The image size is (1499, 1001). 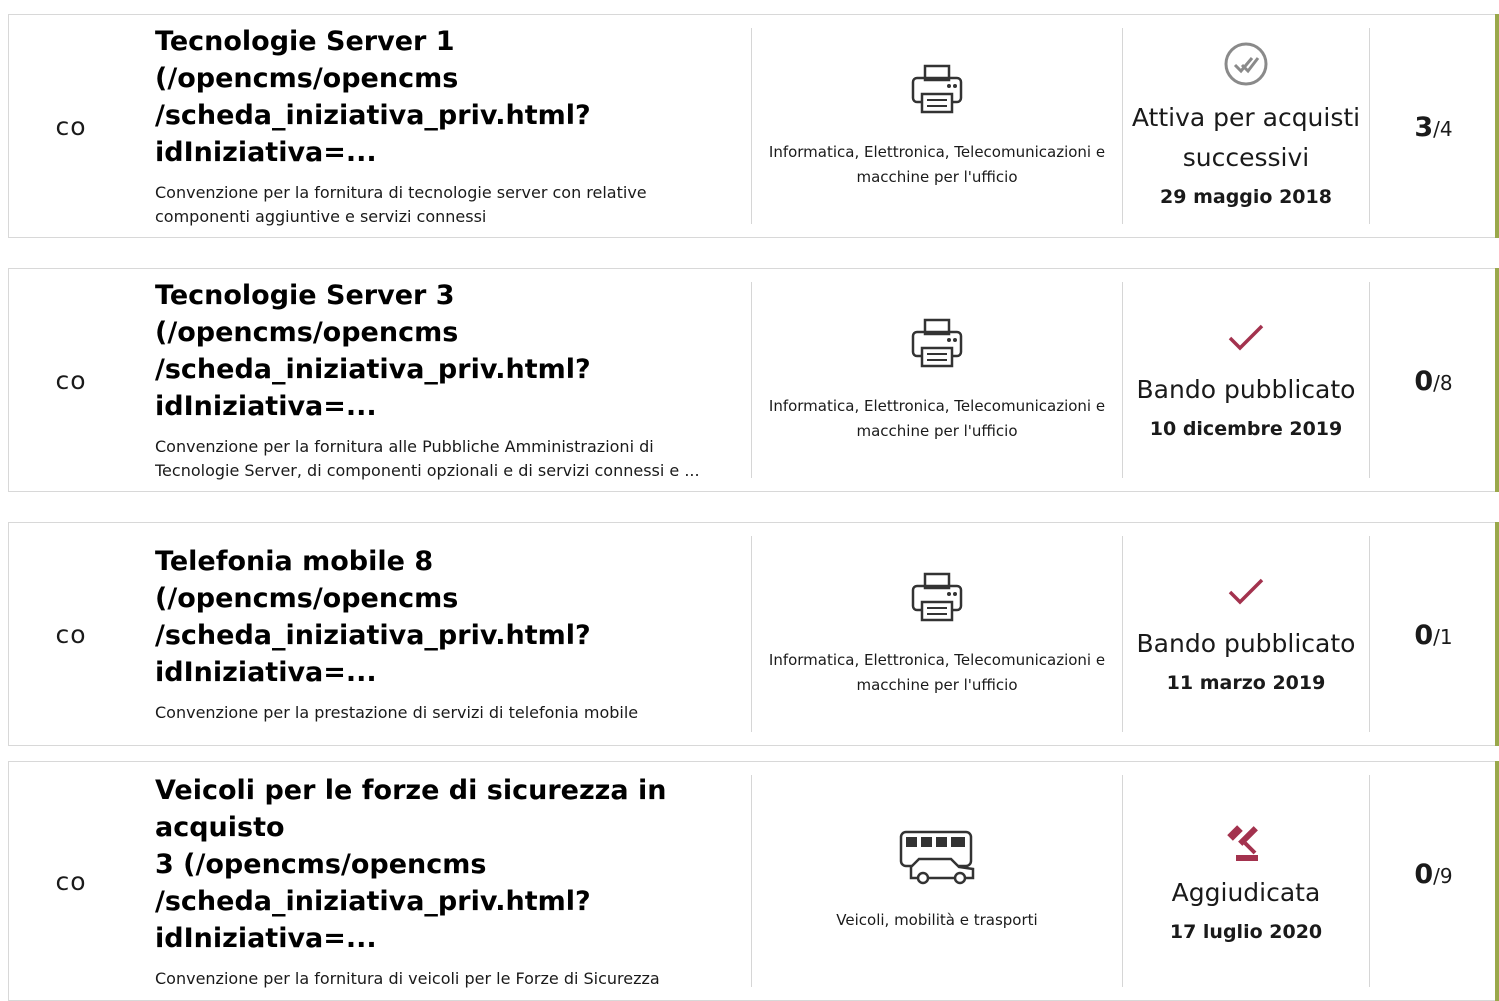 I want to click on status-cell: Aggiudicata 17 luglio 2020, so click(x=1246, y=881).